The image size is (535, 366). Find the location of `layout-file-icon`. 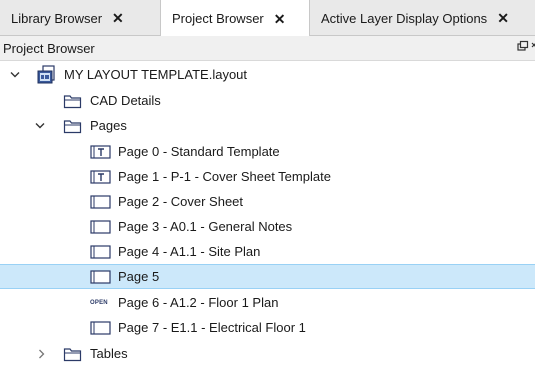

layout-file-icon is located at coordinates (48, 74).